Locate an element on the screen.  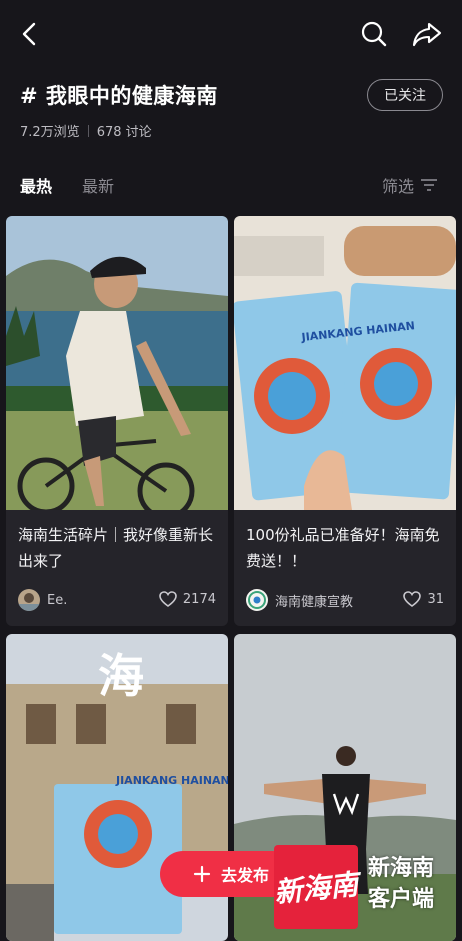
stats-divider is located at coordinates (88, 130).